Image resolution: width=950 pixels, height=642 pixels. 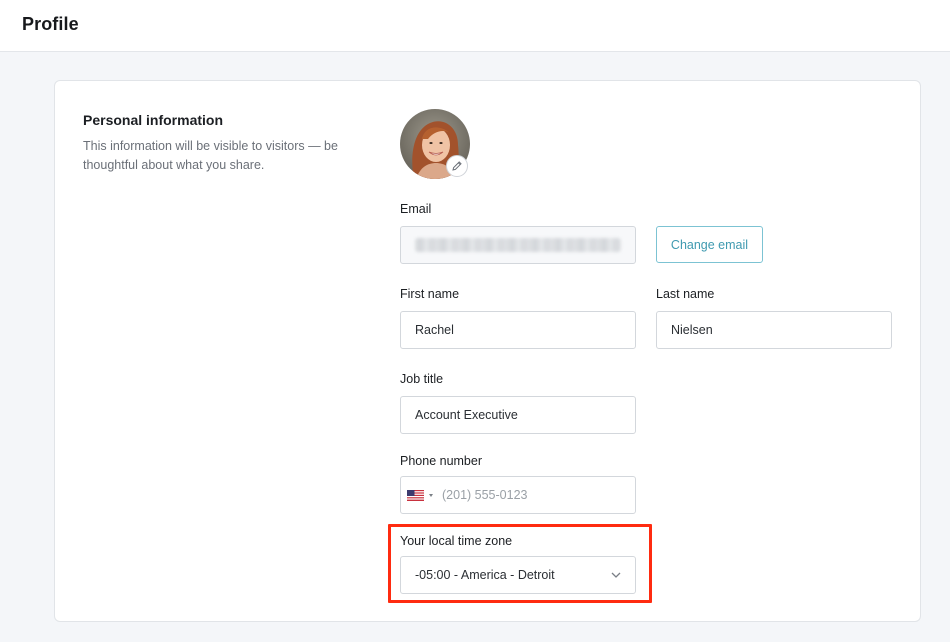 I want to click on phone-number-label: Phone number, so click(x=441, y=461).